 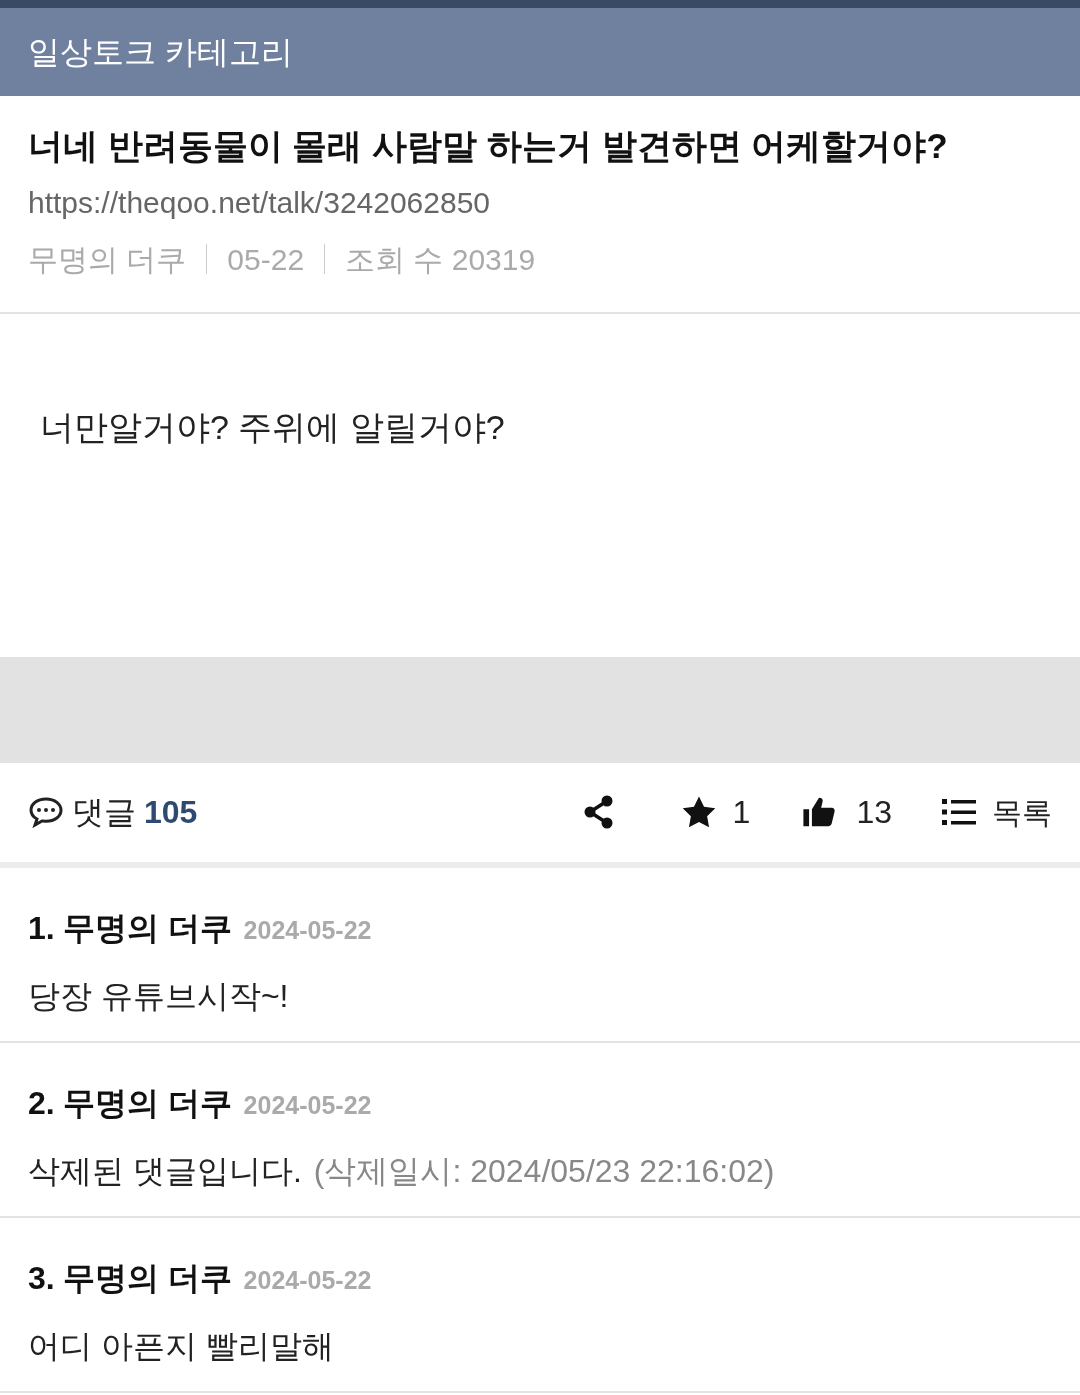 I want to click on post-meta: 조회 수 20319, so click(x=440, y=259).